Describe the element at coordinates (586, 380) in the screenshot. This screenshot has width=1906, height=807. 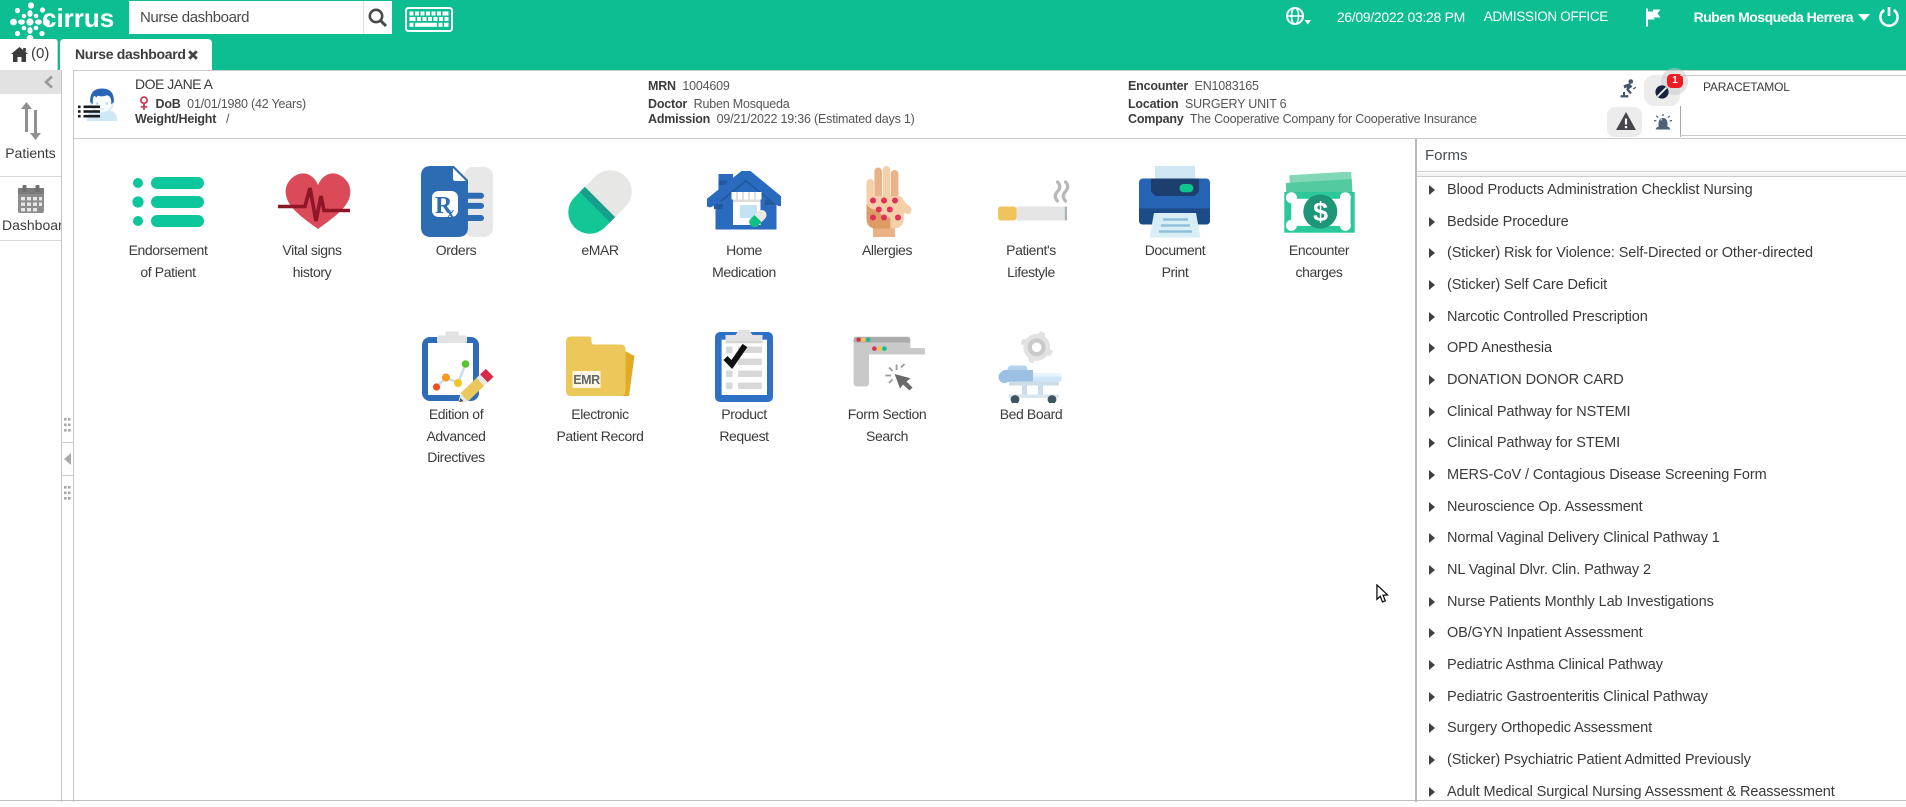
I see `svg-text: EMR` at that location.